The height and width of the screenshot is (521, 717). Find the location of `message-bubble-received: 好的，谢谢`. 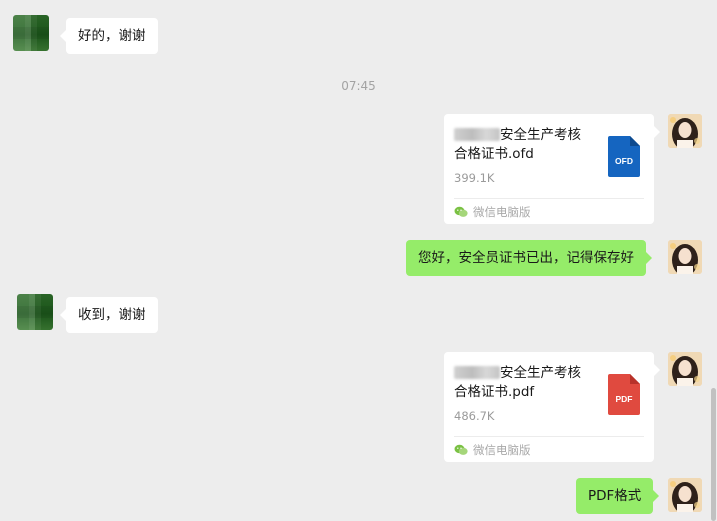

message-bubble-received: 好的，谢谢 is located at coordinates (109, 36).